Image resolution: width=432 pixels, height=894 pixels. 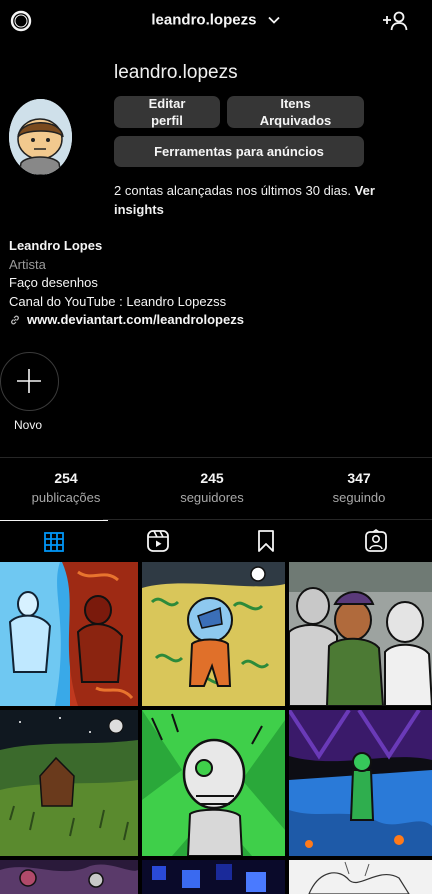 I want to click on bookmark-icon, so click(x=266, y=541).